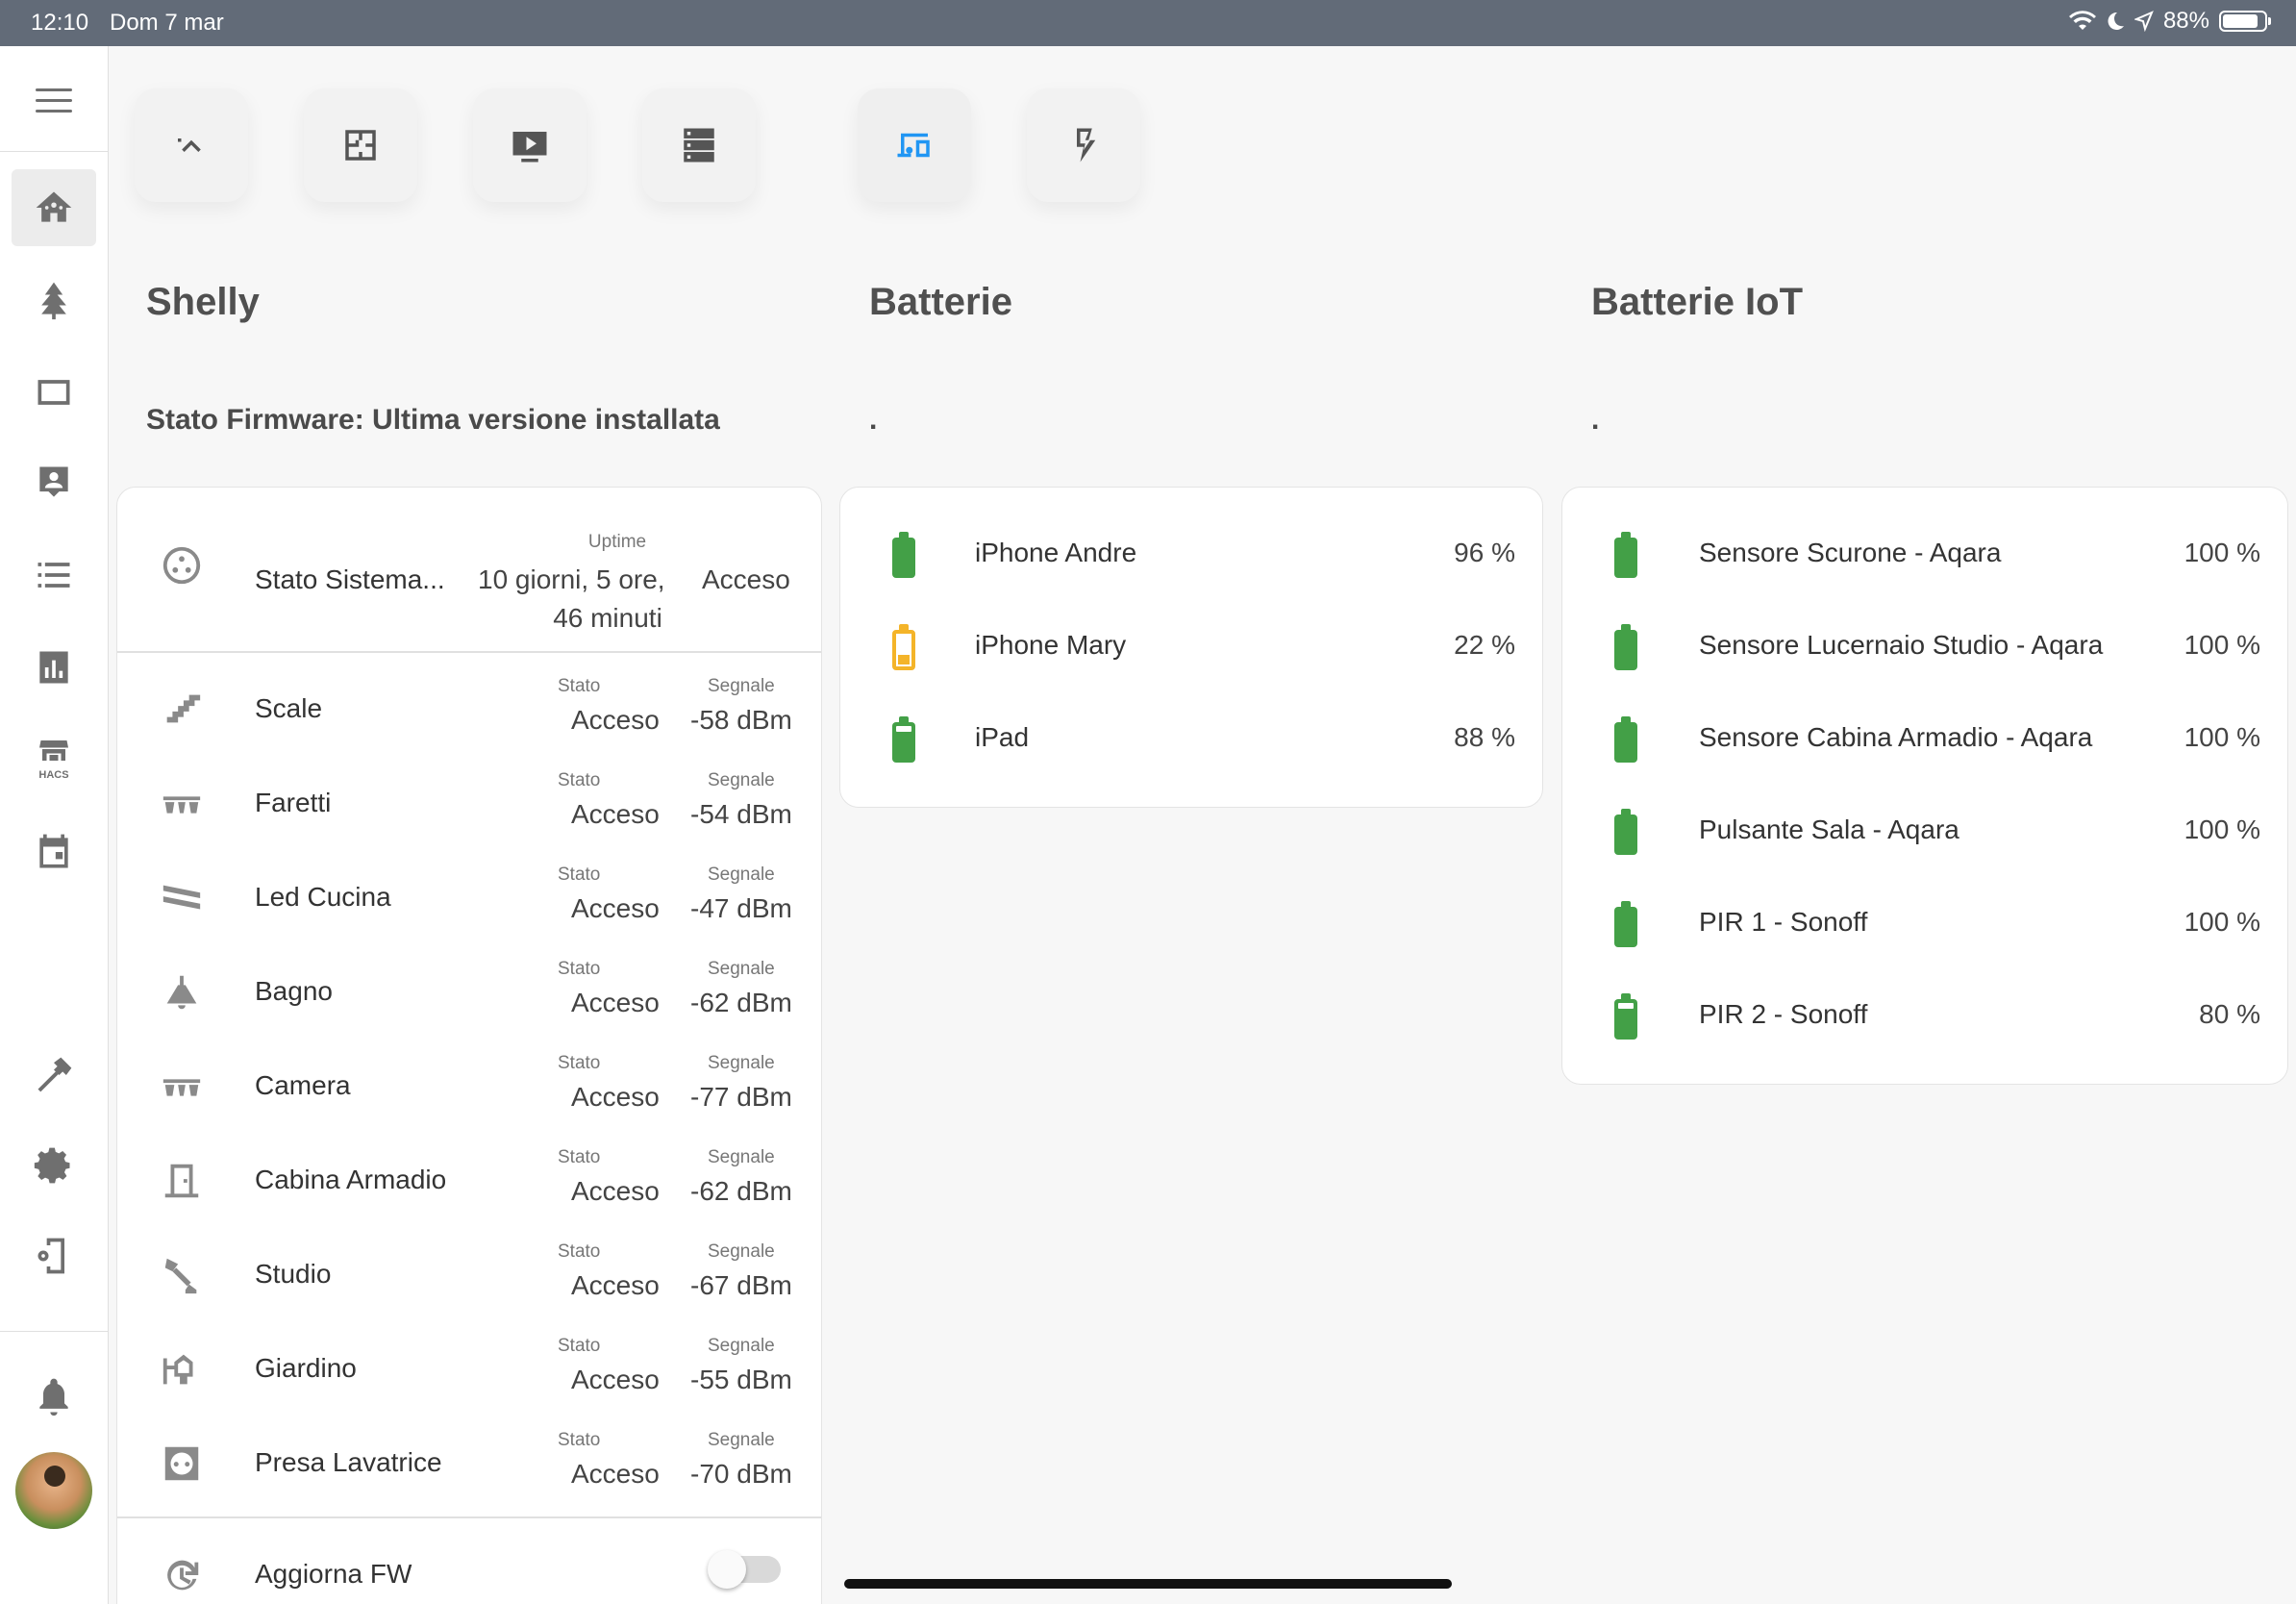 Image resolution: width=2296 pixels, height=1604 pixels. I want to click on home-indicator, so click(1148, 1584).